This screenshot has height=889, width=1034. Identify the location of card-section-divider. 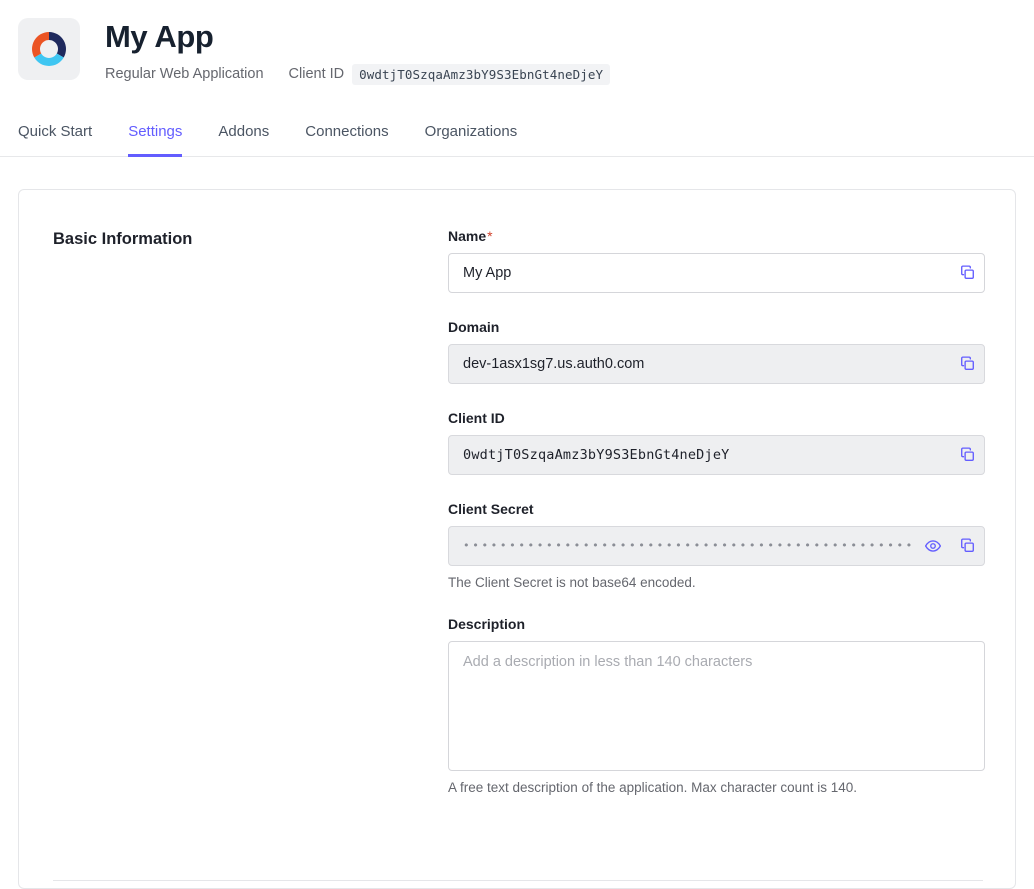
(518, 880).